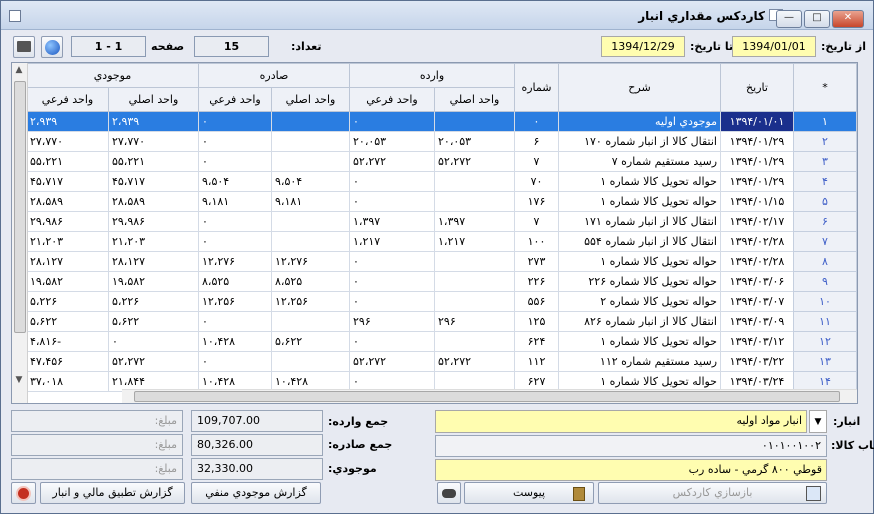 The width and height of the screenshot is (874, 514). Describe the element at coordinates (757, 301) in the screenshot. I see `date-cell: ۱۳۹۴/۰۳/۰۷` at that location.